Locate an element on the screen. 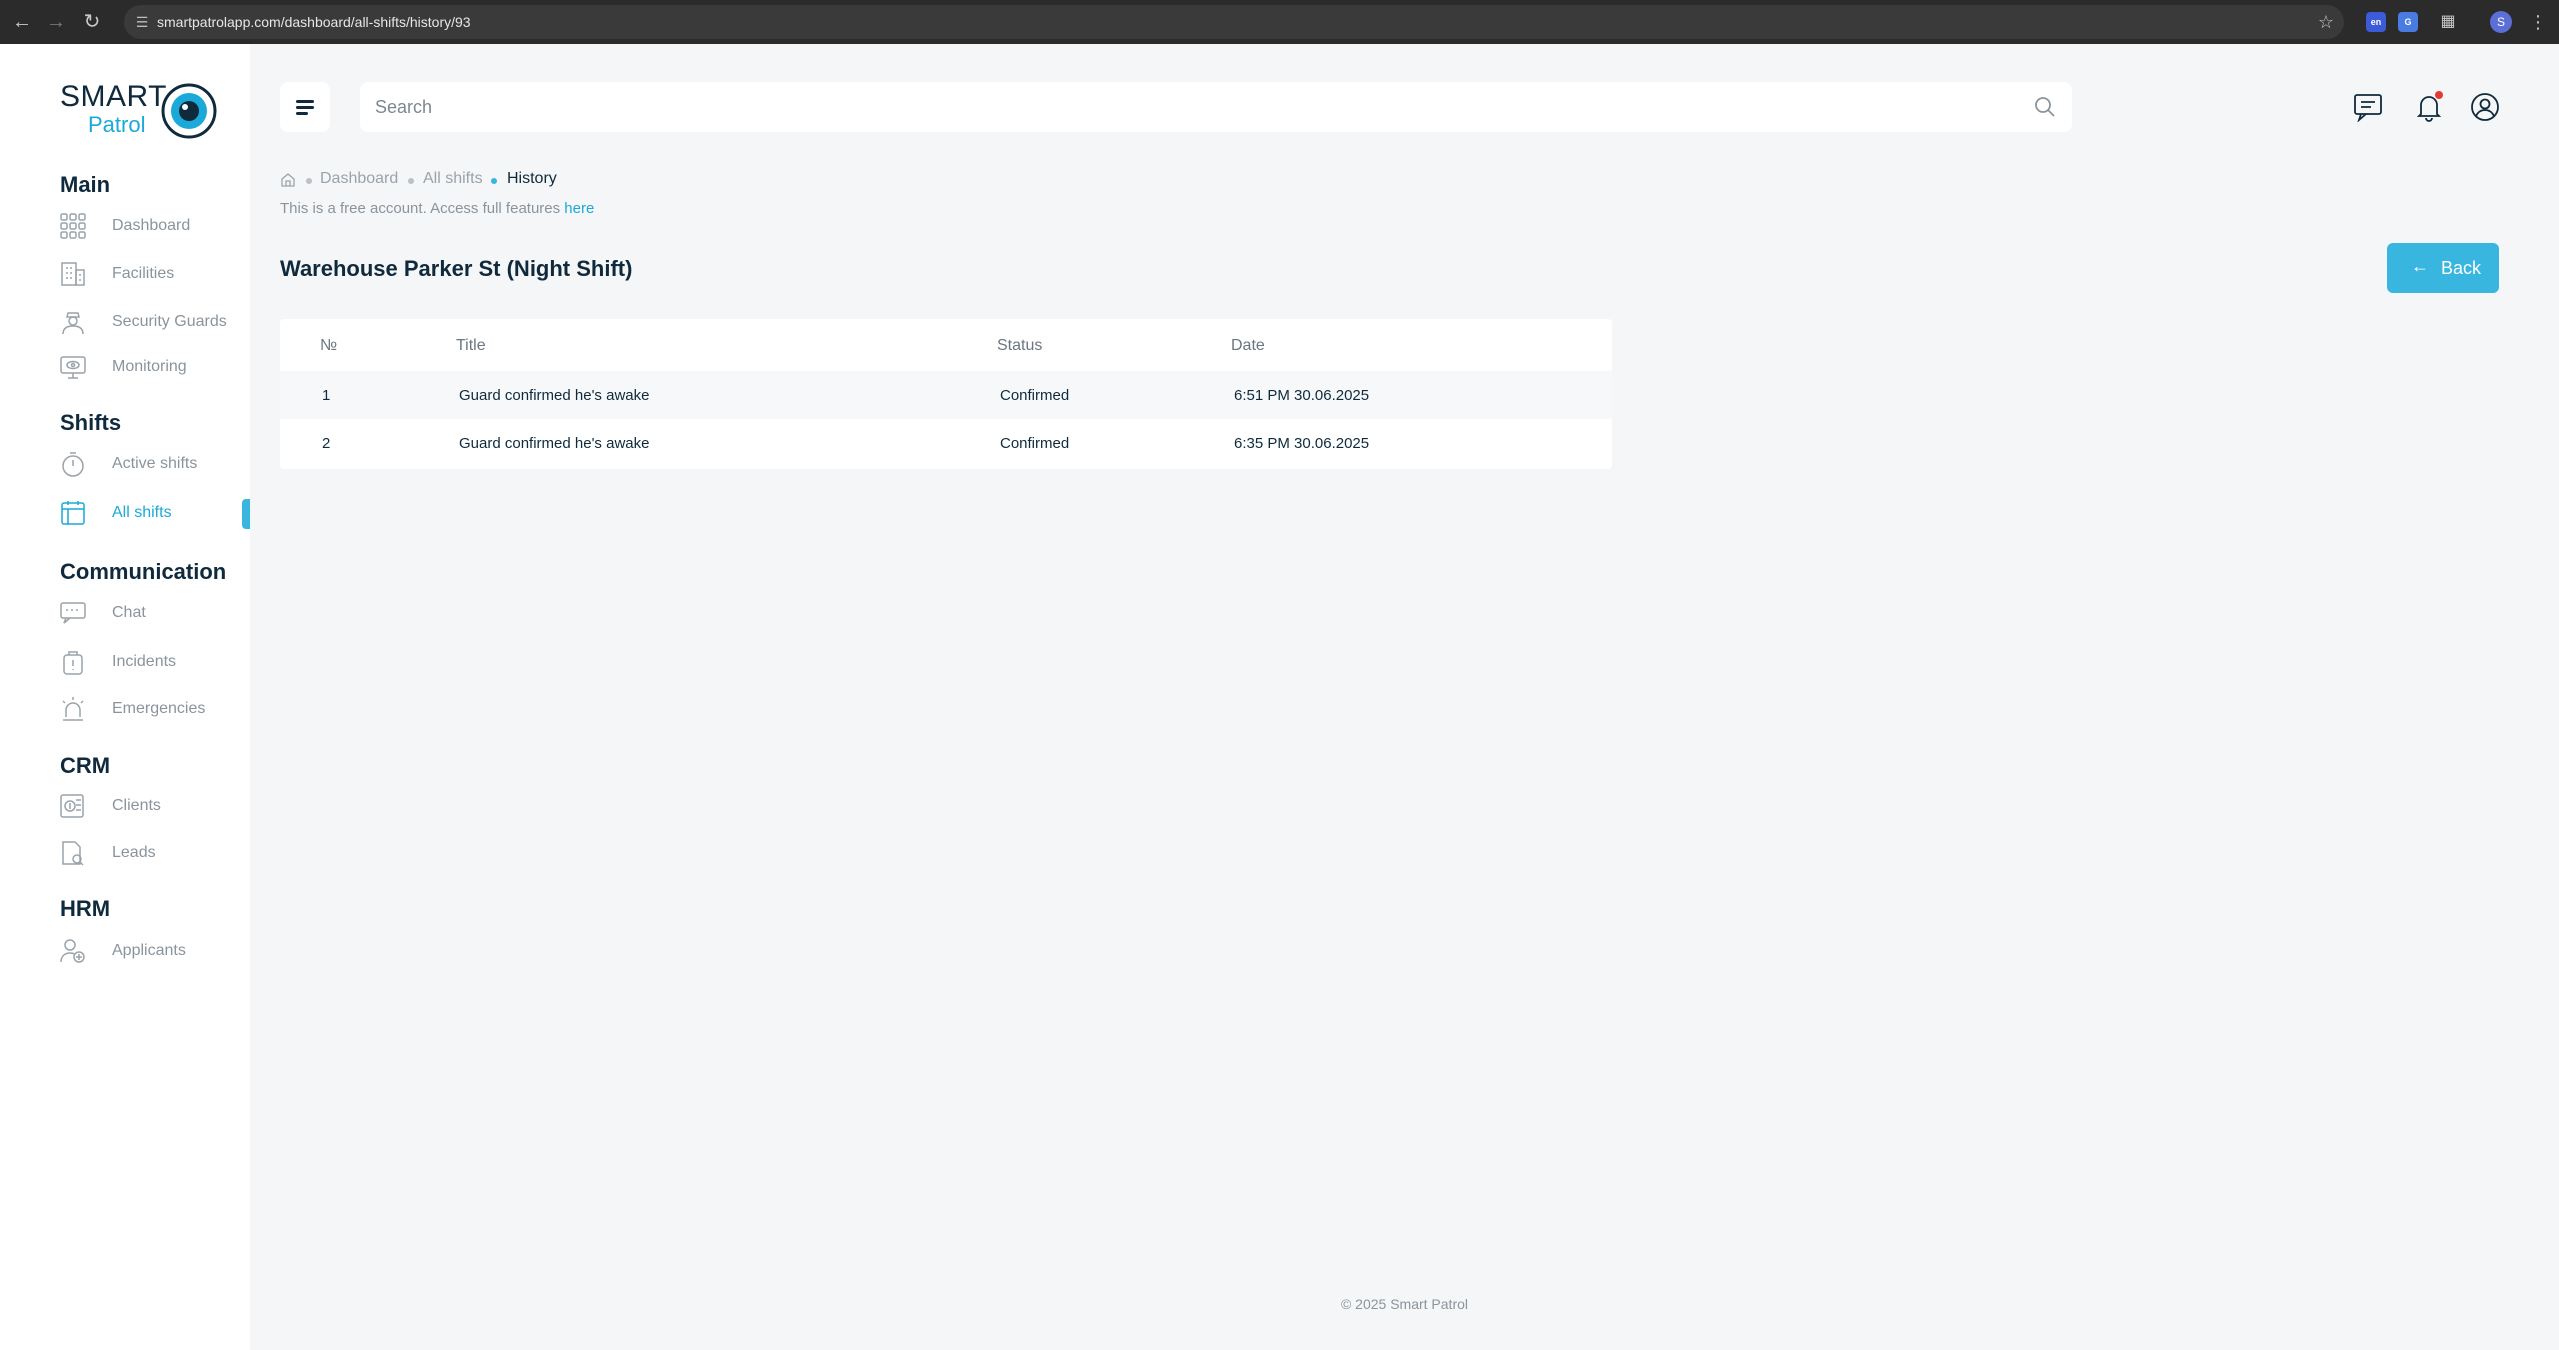 The image size is (2559, 1350). extension-icon: en is located at coordinates (2376, 22).